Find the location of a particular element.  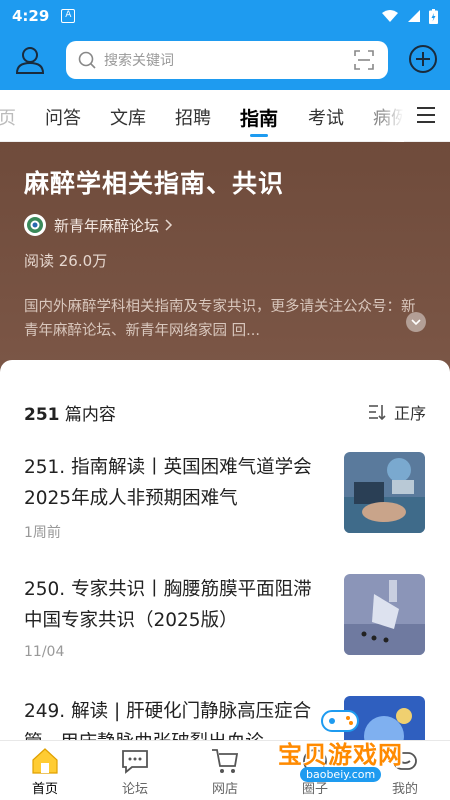

tabs-fade is located at coordinates (392, 116).